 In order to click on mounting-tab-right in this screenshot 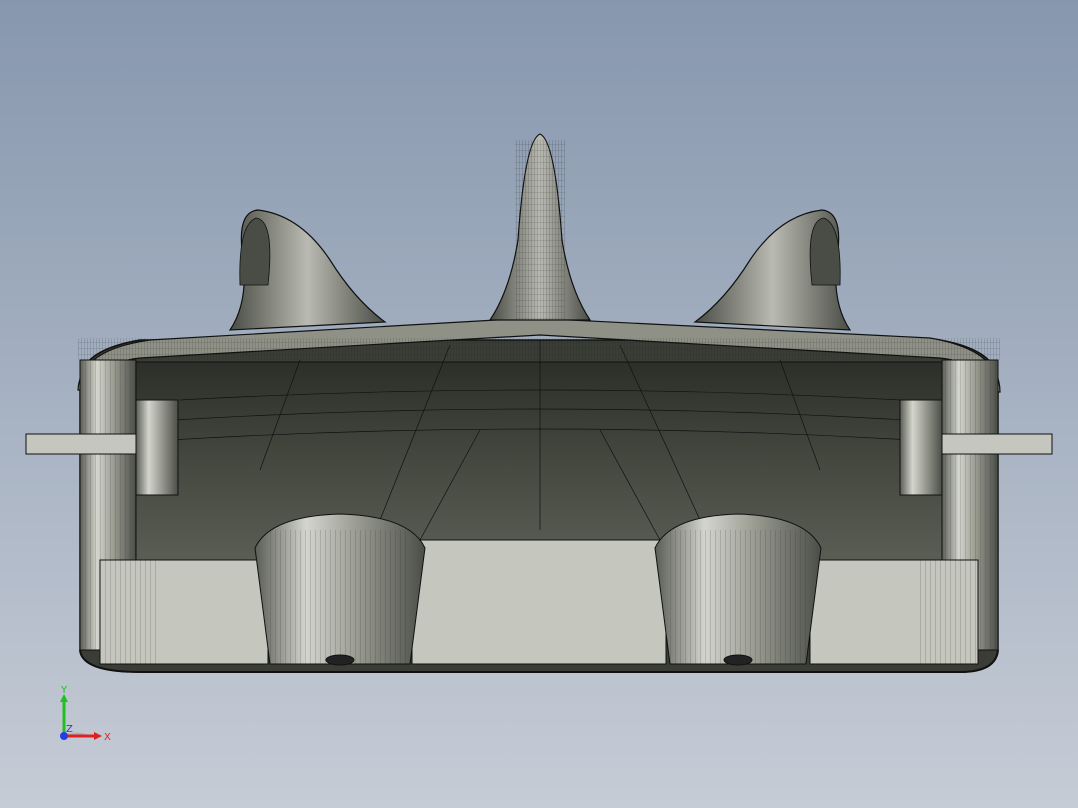, I will do `click(997, 444)`.